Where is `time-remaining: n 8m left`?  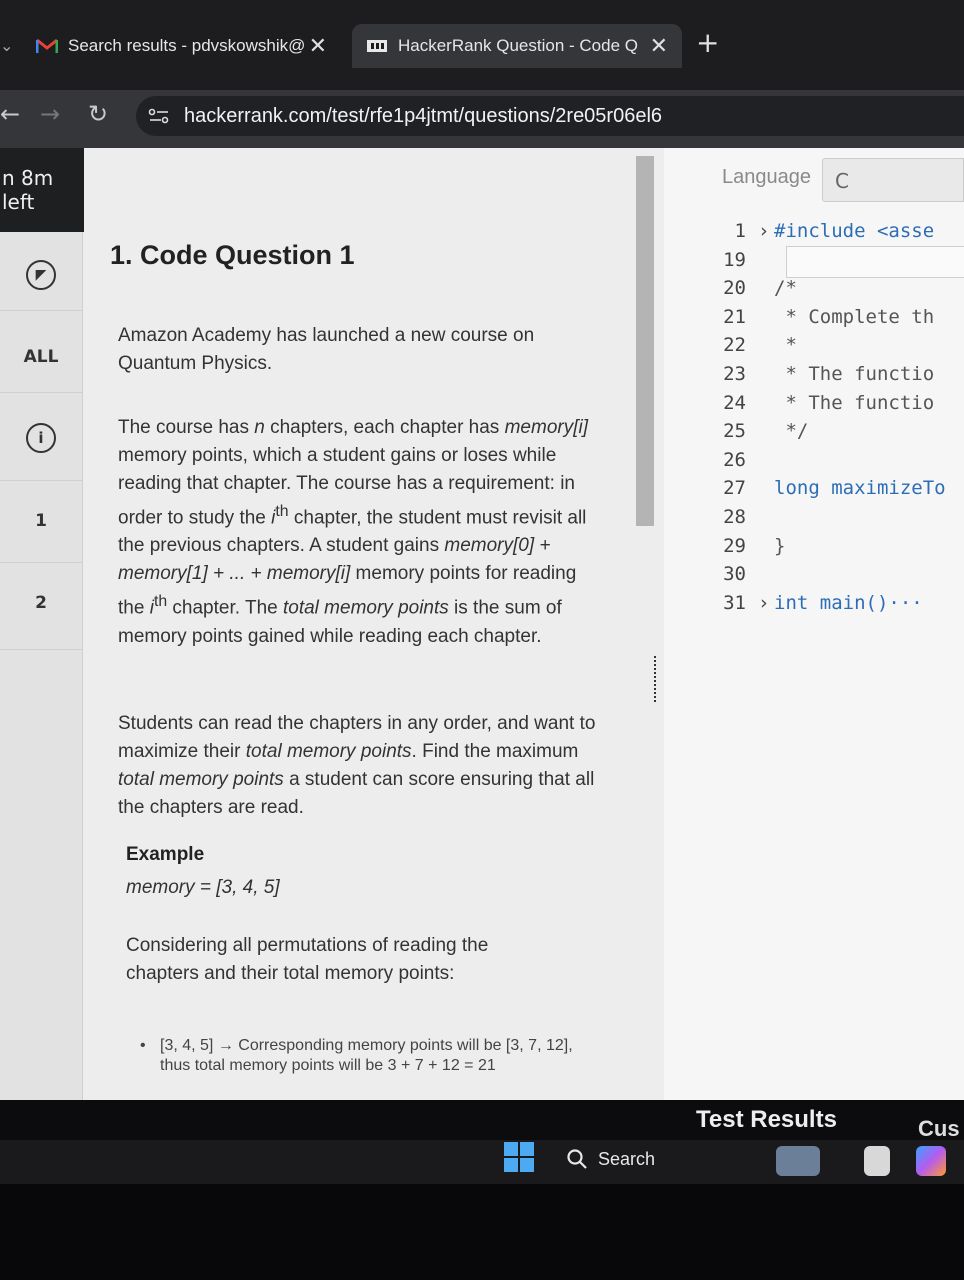
time-remaining: n 8m left is located at coordinates (42, 190).